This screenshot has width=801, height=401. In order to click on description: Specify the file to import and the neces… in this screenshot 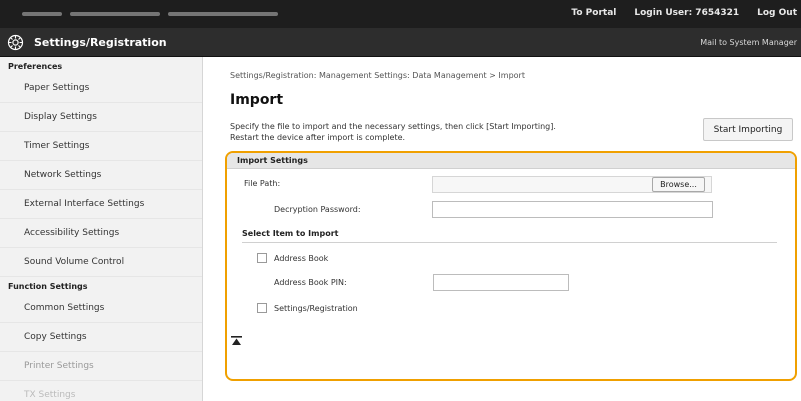, I will do `click(393, 132)`.